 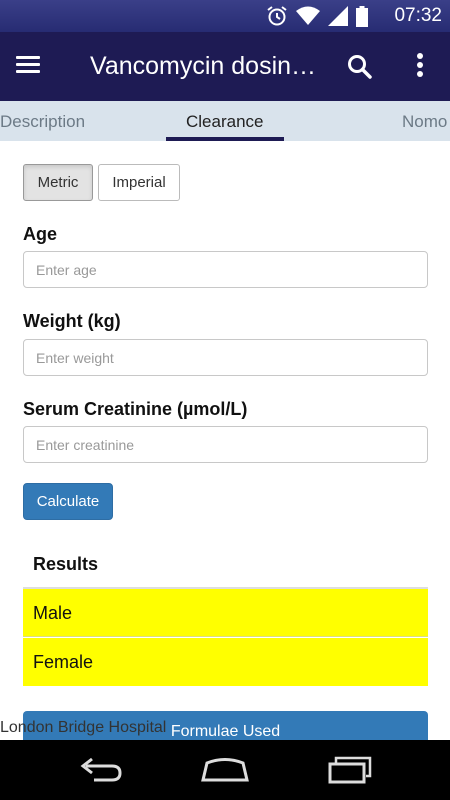 What do you see at coordinates (72, 321) in the screenshot?
I see `weight-label: Weight (kg)` at bounding box center [72, 321].